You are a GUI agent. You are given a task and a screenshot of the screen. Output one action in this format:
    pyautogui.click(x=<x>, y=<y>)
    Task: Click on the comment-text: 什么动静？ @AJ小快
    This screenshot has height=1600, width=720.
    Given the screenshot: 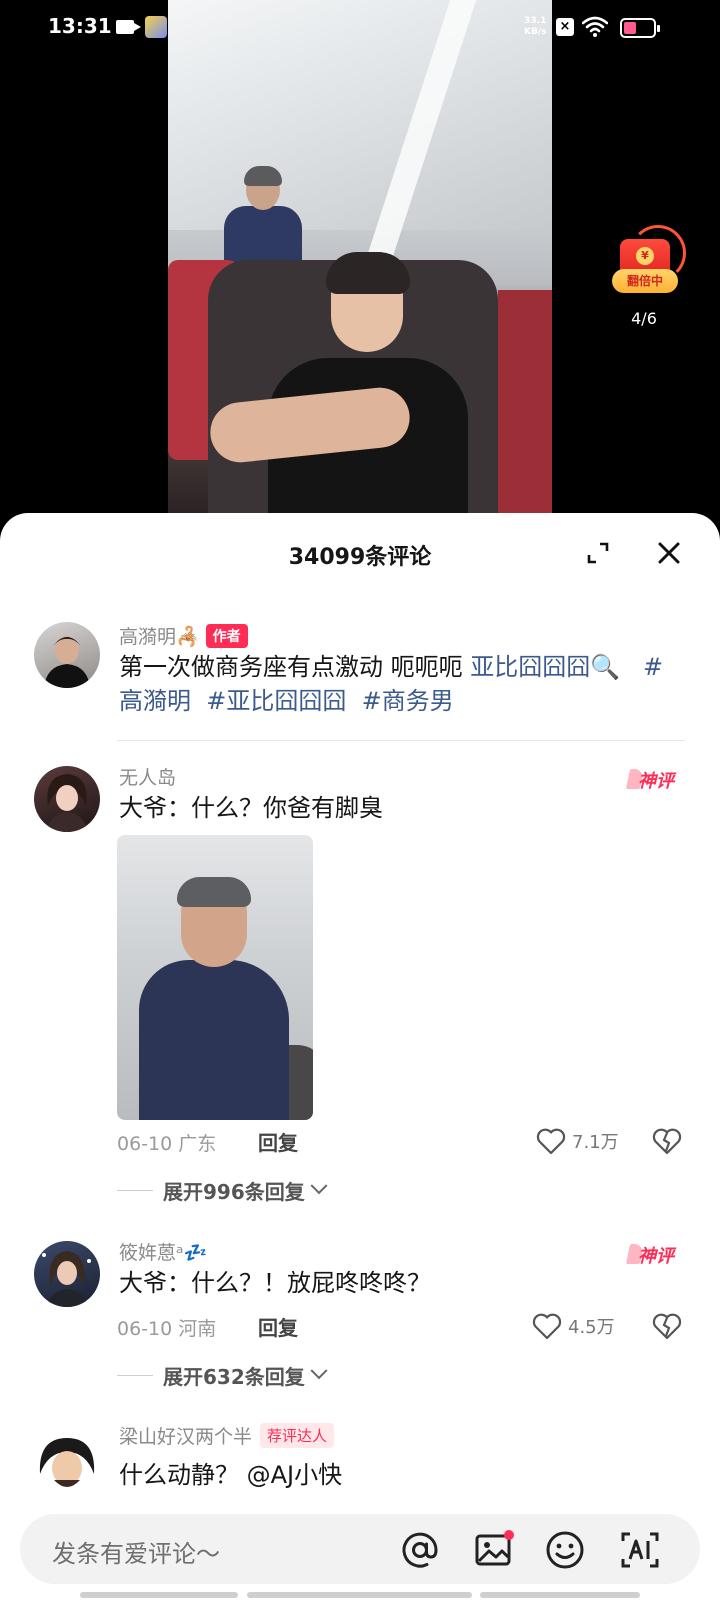 What is the action you would take?
    pyautogui.click(x=231, y=1475)
    